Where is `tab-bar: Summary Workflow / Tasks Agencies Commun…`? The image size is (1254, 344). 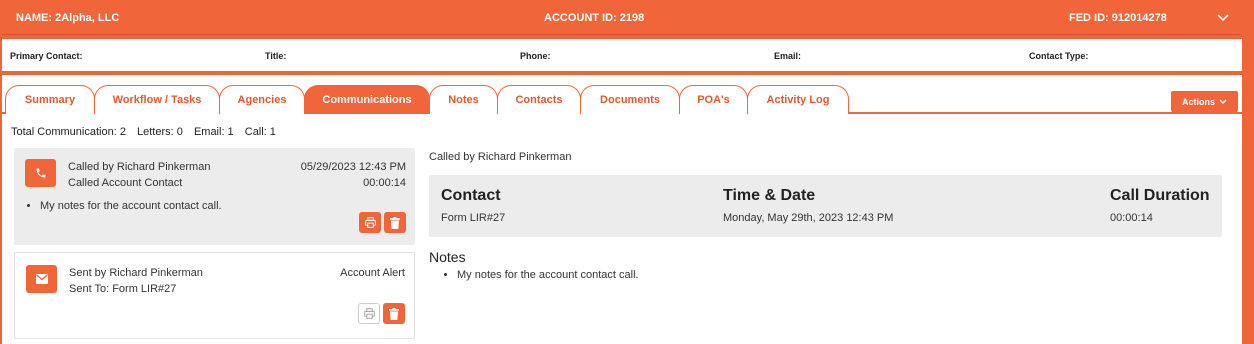 tab-bar: Summary Workflow / Tasks Agencies Commun… is located at coordinates (622, 98).